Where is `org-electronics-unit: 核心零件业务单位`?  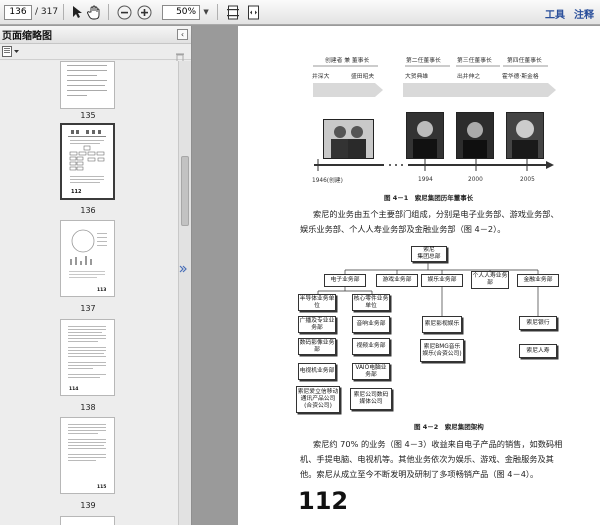 org-electronics-unit: 核心零件业务单位 is located at coordinates (371, 302).